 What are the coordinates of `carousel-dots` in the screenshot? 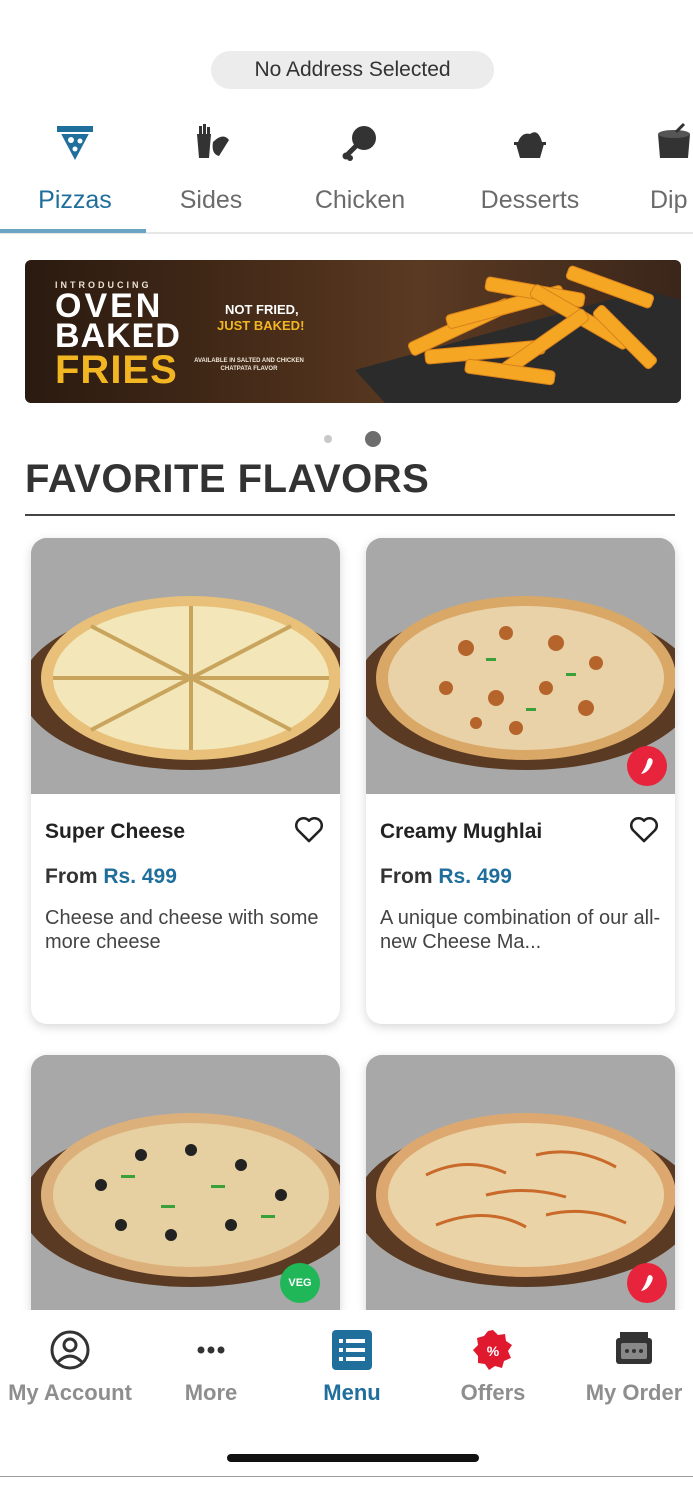 It's located at (346, 439).